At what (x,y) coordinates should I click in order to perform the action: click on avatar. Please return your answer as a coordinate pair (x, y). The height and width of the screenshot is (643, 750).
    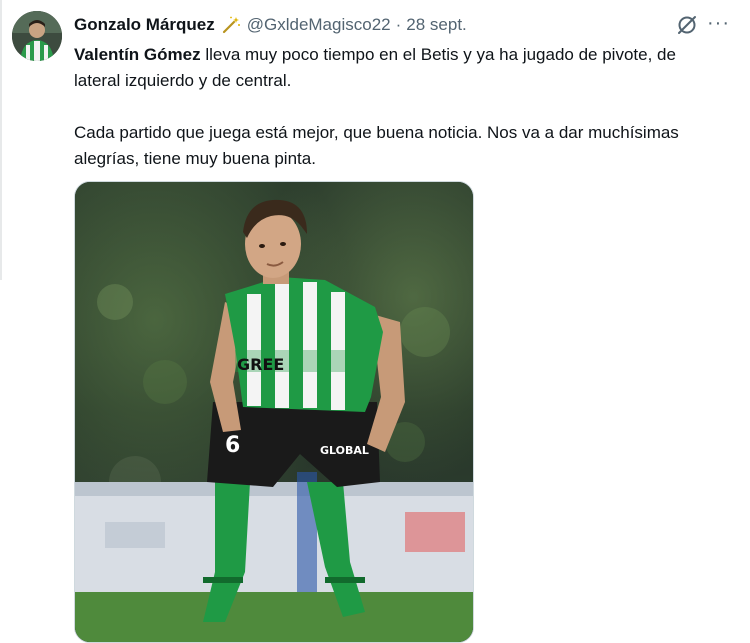
    Looking at the image, I should click on (37, 36).